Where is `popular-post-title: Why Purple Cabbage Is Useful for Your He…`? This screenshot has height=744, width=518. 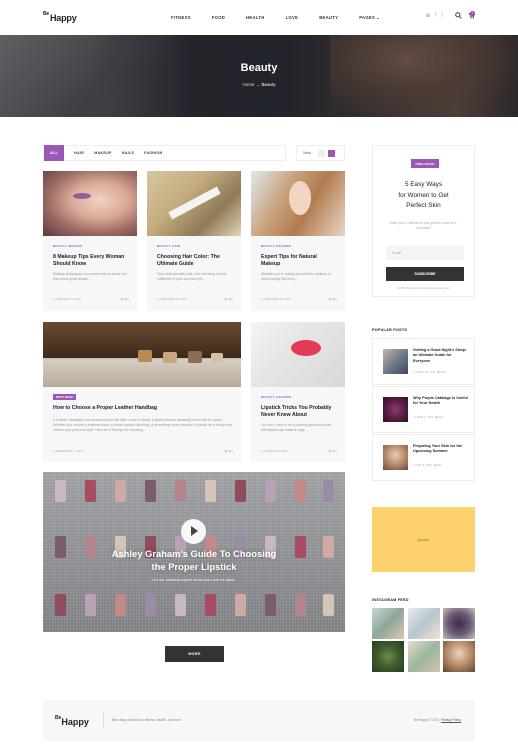
popular-post-title: Why Purple Cabbage Is Useful for Your He… is located at coordinates (440, 401).